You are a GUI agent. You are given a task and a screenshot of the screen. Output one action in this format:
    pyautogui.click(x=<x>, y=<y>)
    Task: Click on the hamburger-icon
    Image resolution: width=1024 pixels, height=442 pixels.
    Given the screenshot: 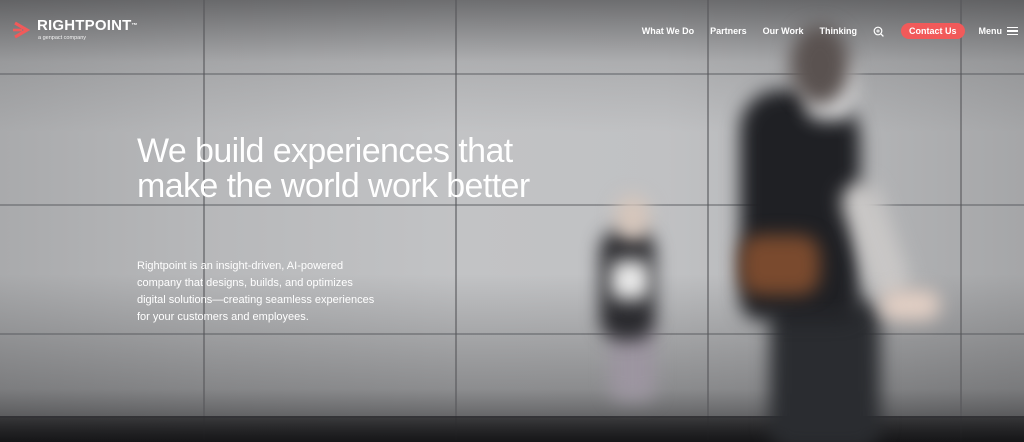 What is the action you would take?
    pyautogui.click(x=1012, y=31)
    